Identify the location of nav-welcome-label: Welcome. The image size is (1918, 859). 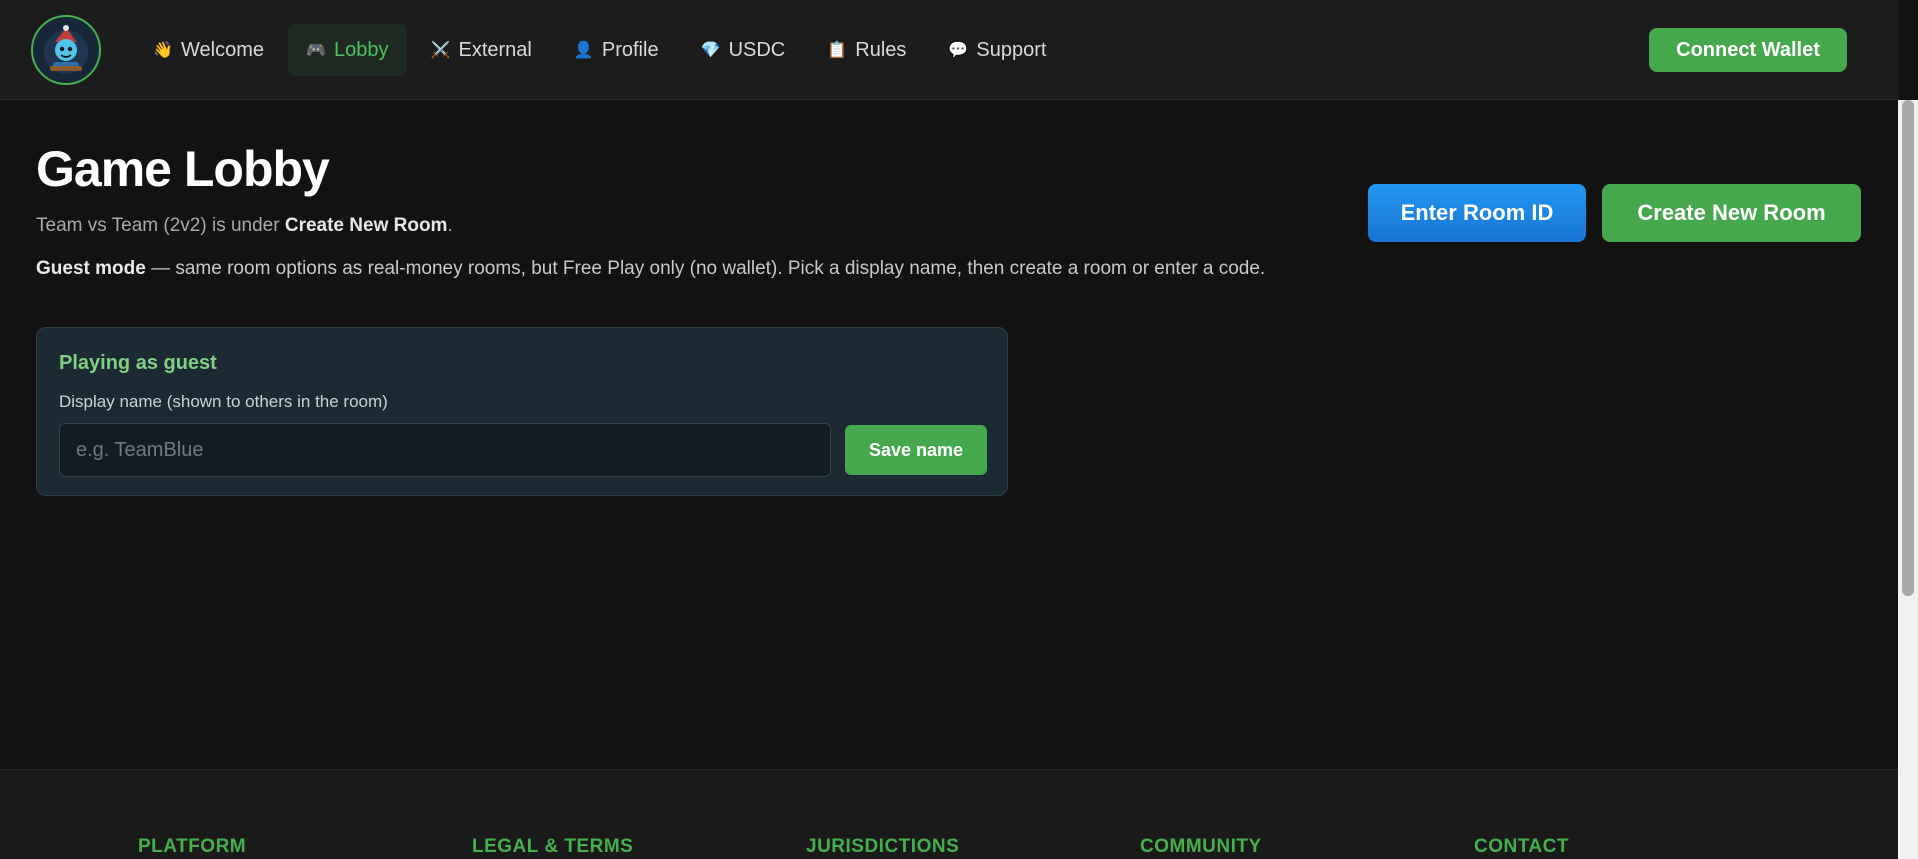
(222, 49).